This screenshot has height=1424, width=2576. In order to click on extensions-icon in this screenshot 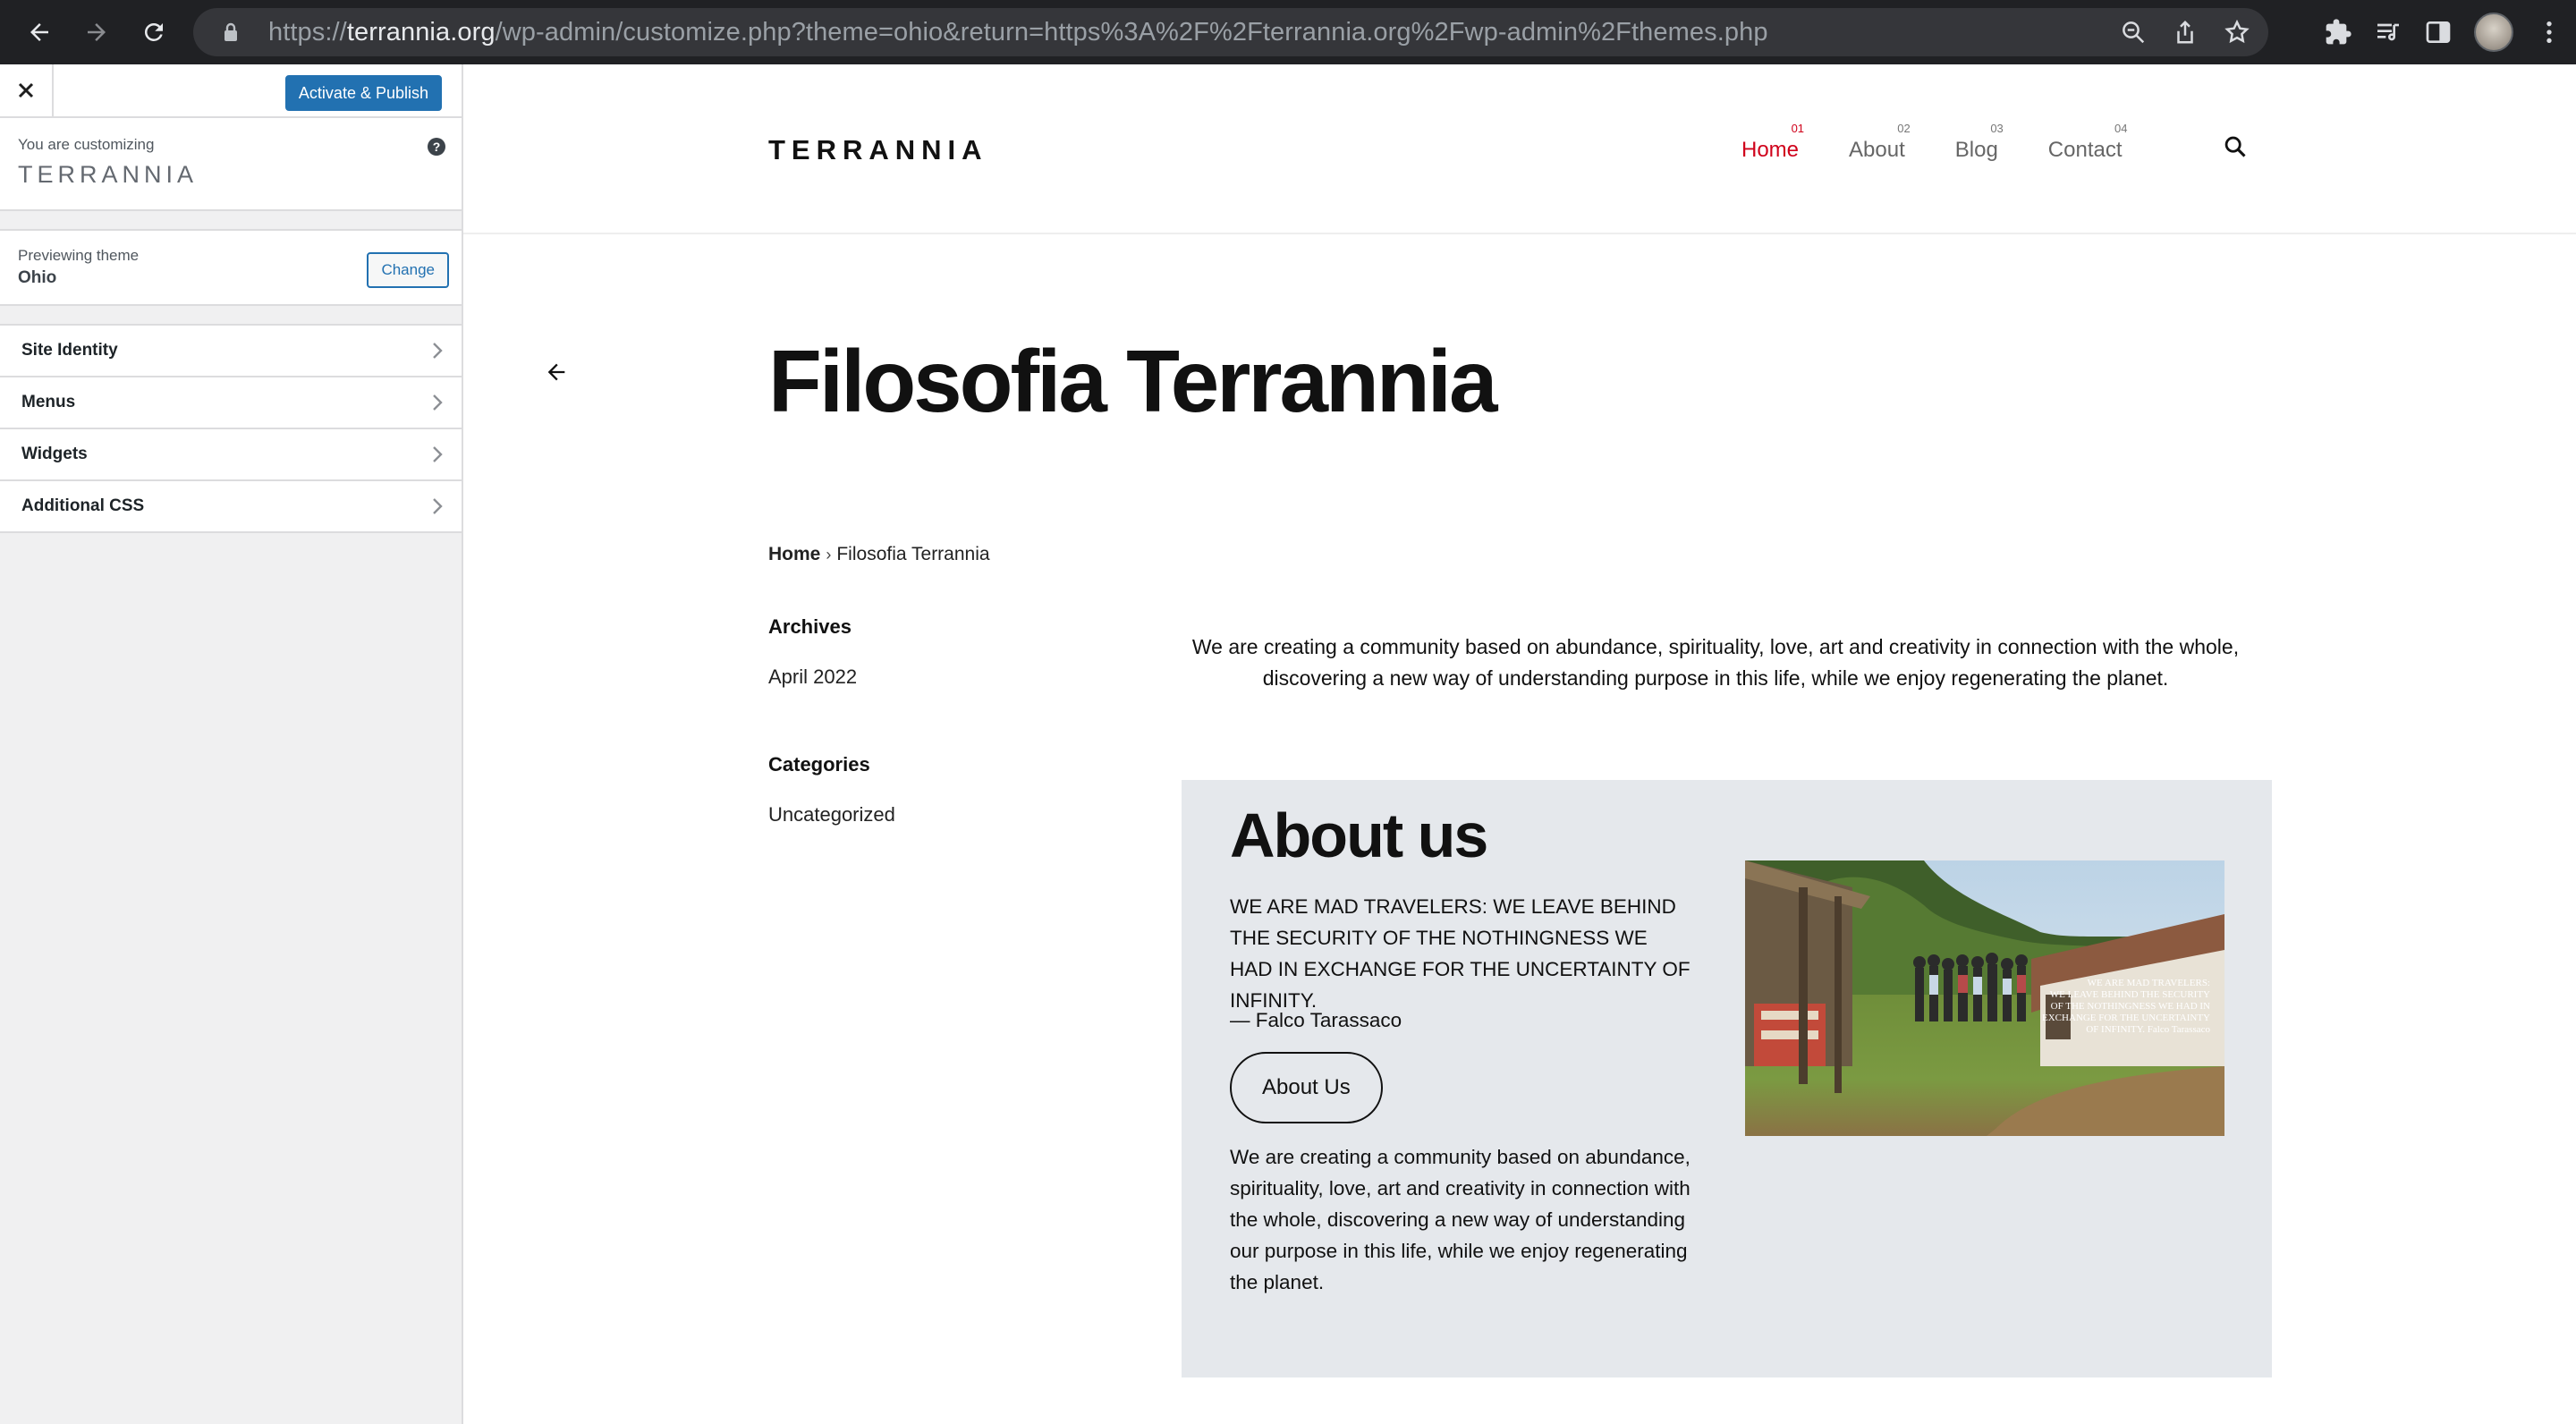, I will do `click(2338, 32)`.